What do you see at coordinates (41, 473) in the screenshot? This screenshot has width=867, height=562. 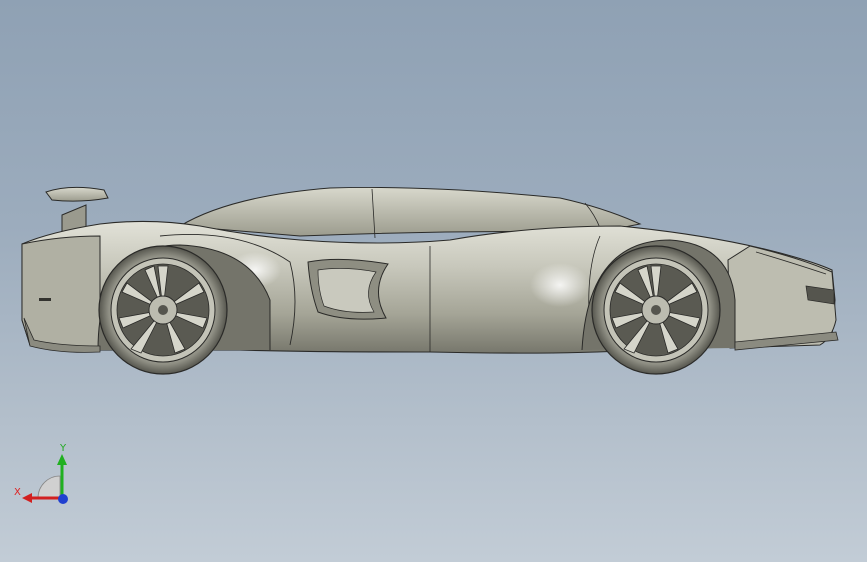 I see `axis-triad: Y X` at bounding box center [41, 473].